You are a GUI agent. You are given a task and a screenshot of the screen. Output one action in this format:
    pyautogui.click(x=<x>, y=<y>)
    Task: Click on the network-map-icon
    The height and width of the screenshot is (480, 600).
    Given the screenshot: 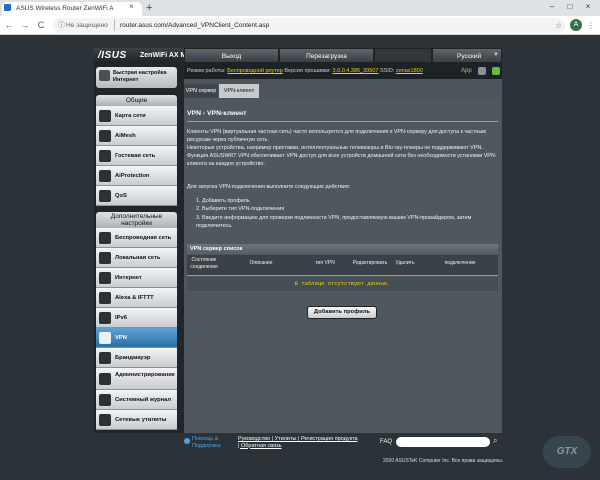 What is the action you would take?
    pyautogui.click(x=105, y=116)
    